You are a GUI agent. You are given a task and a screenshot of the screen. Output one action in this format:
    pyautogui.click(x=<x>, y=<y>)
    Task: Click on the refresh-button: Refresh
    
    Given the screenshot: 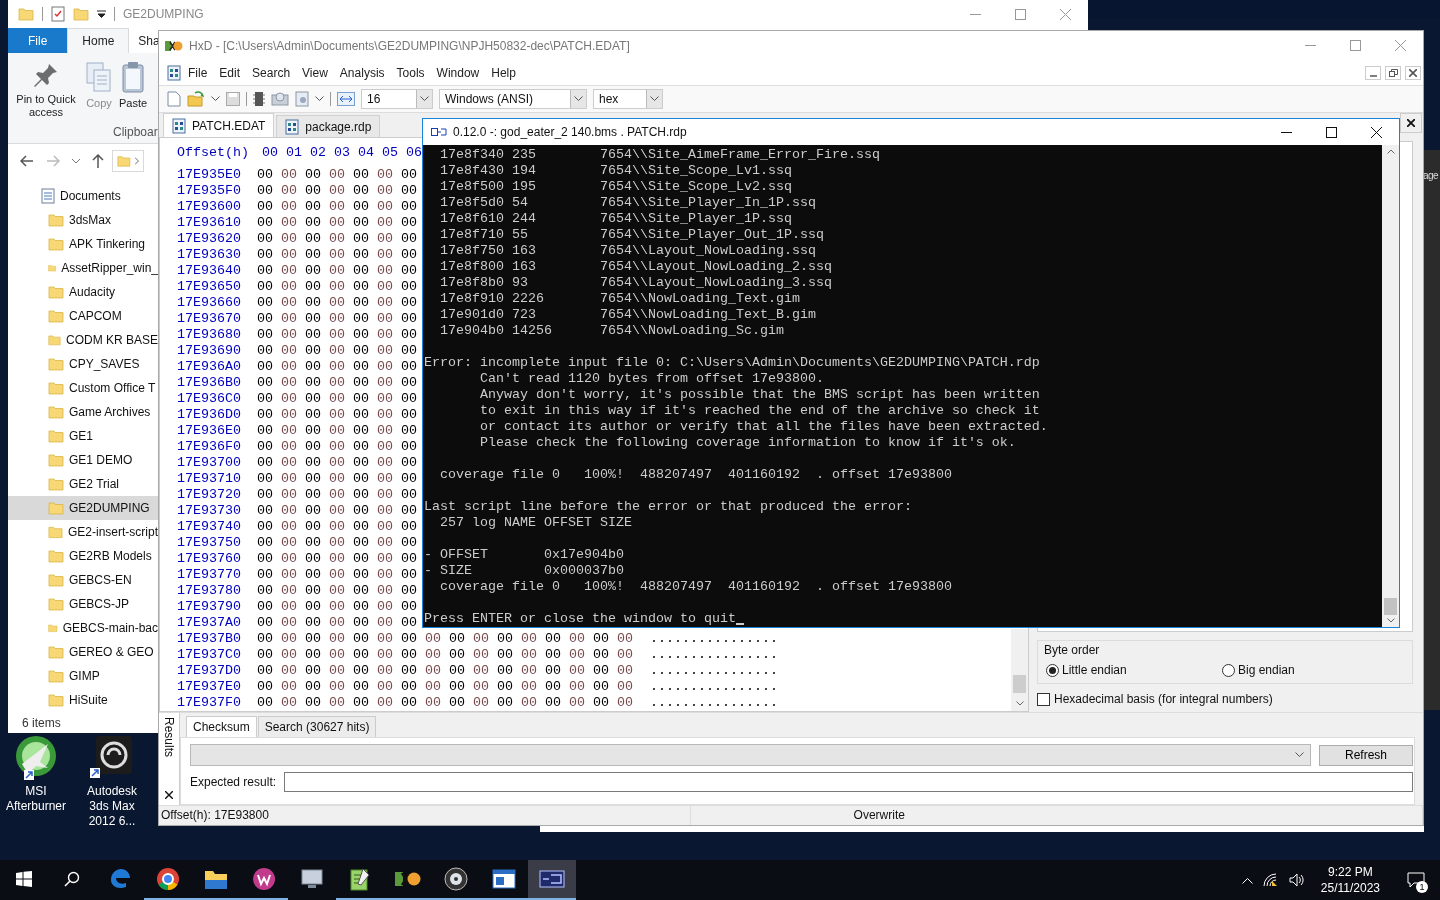 What is the action you would take?
    pyautogui.click(x=1366, y=755)
    